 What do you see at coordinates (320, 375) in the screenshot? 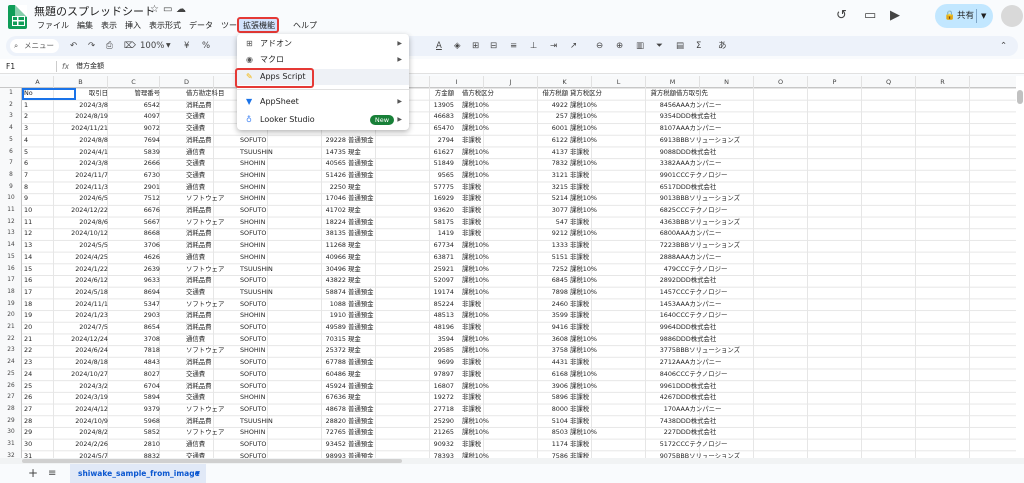
I see `cell: 60486` at bounding box center [320, 375].